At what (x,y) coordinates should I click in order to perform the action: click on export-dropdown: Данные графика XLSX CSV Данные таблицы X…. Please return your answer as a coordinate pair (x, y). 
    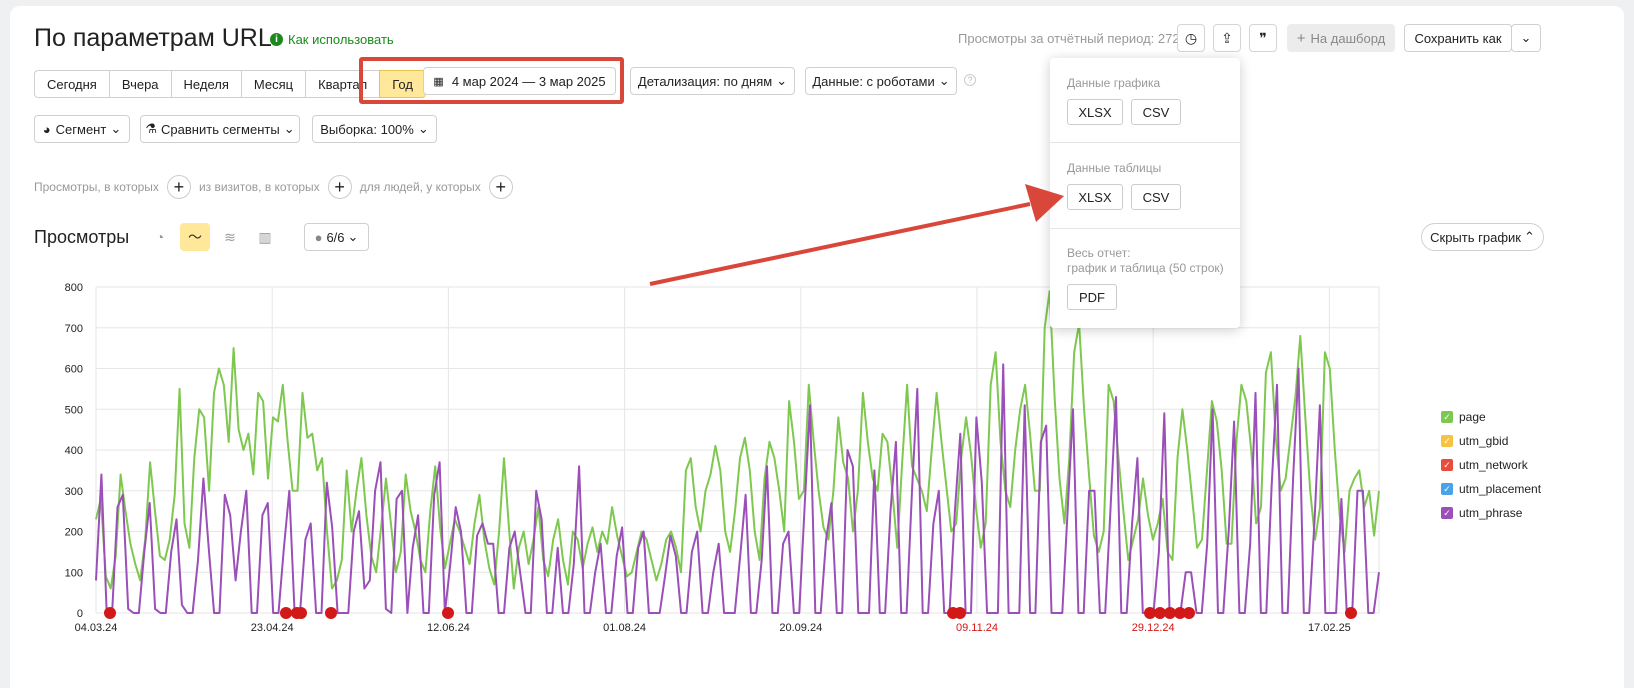
    Looking at the image, I should click on (1145, 193).